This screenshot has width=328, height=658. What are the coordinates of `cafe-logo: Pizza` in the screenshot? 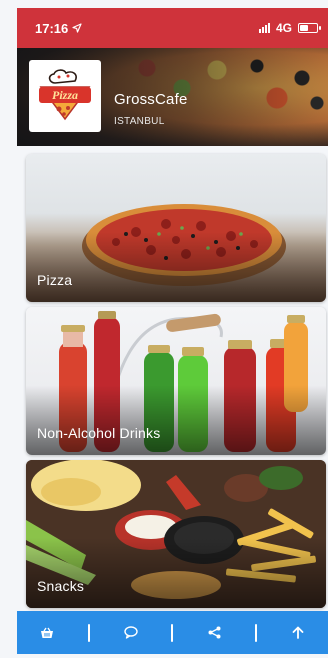 It's located at (65, 96).